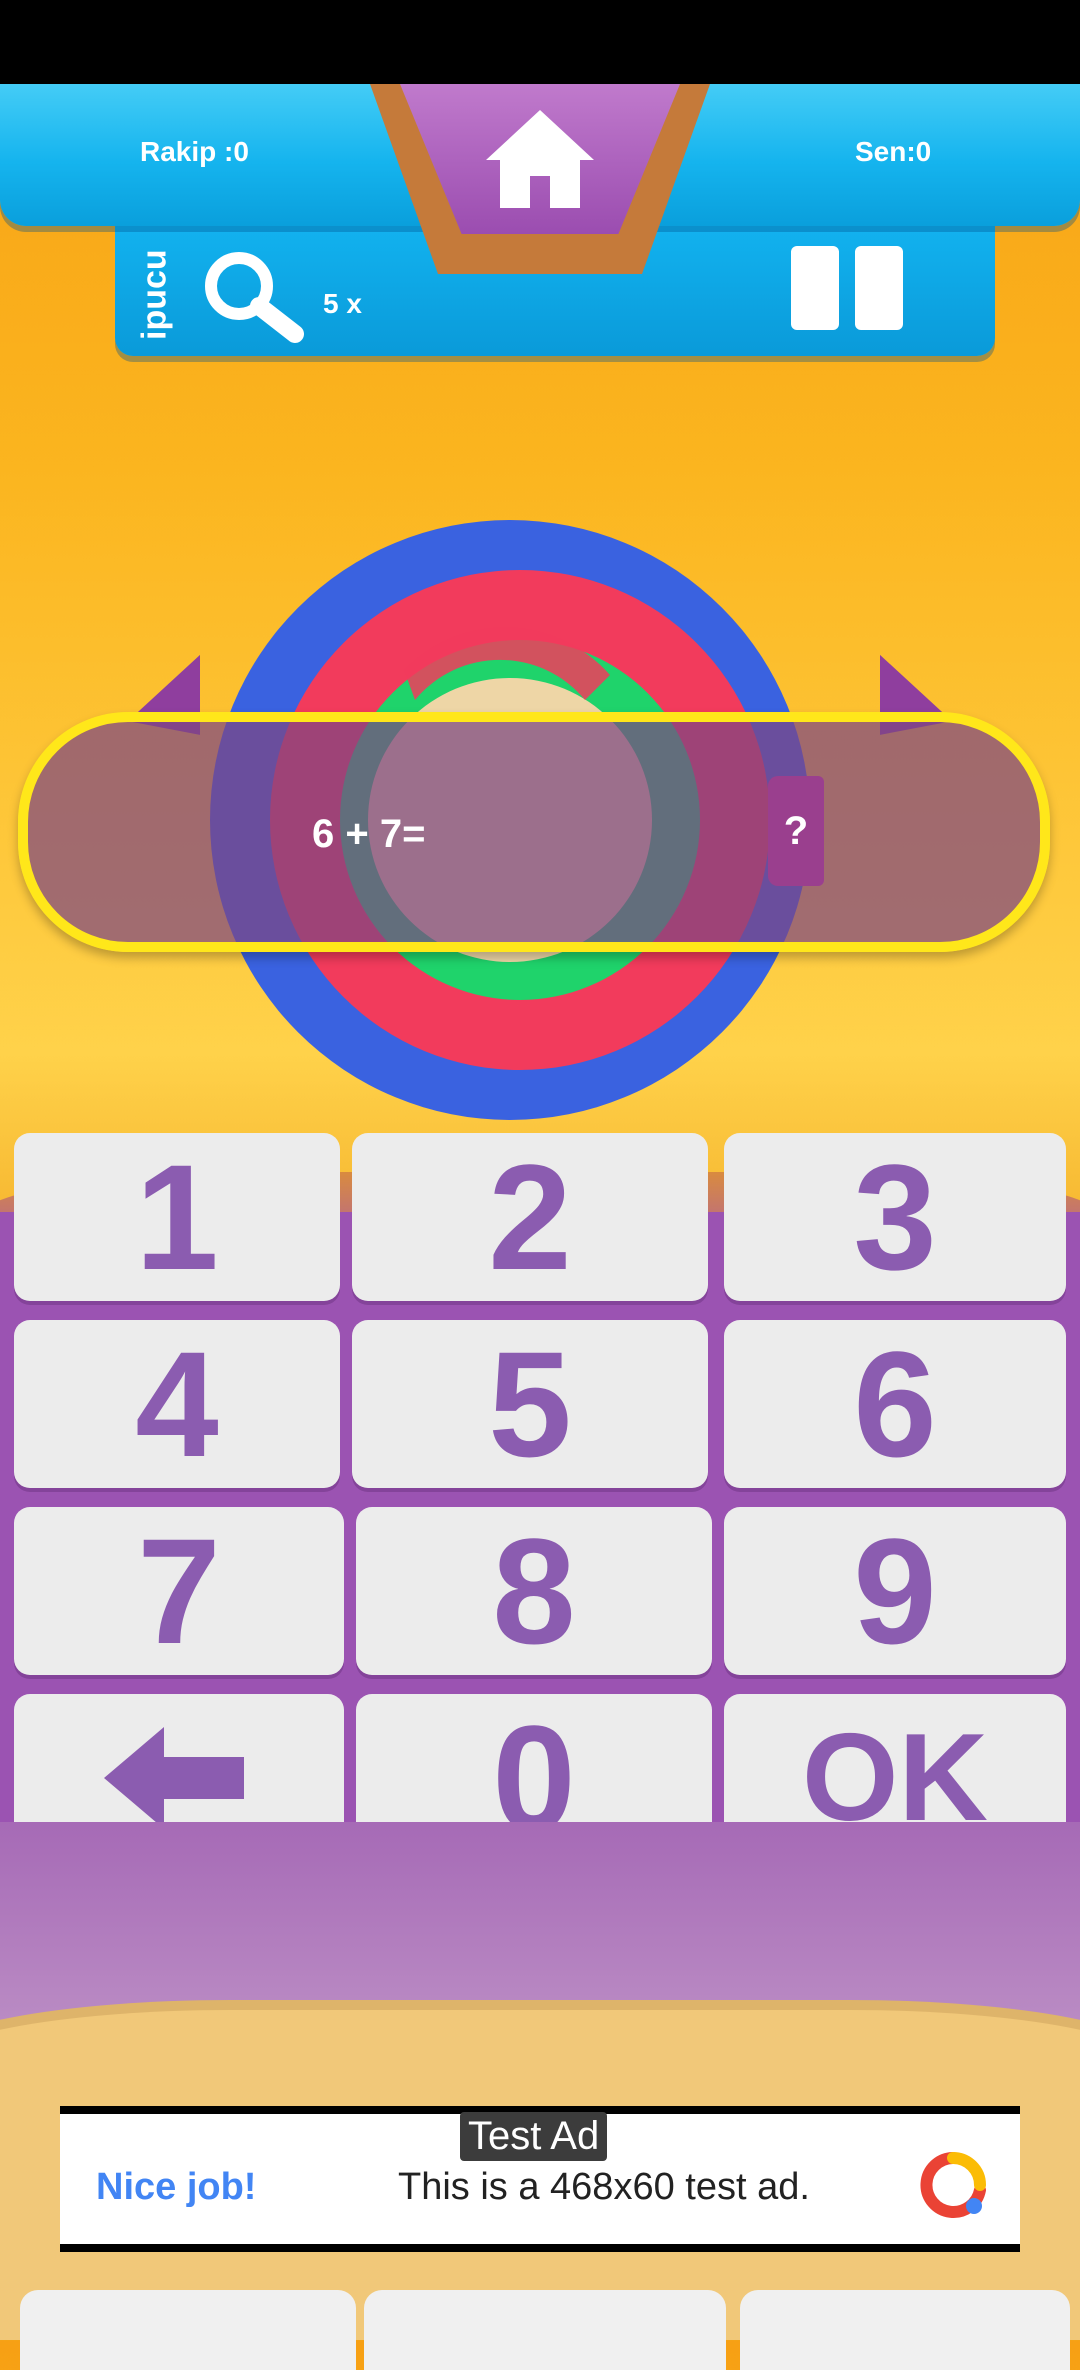 The width and height of the screenshot is (1080, 2370). Describe the element at coordinates (530, 1404) in the screenshot. I see `key-5: 5` at that location.